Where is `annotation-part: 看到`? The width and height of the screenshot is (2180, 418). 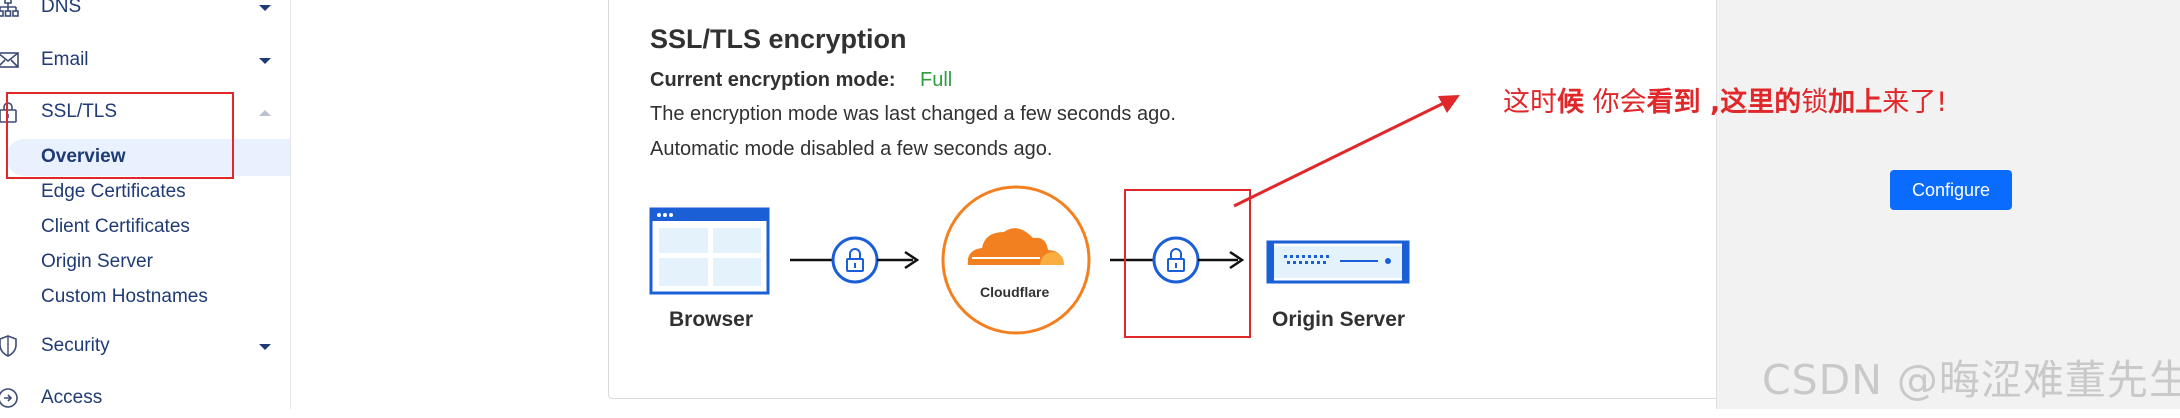 annotation-part: 看到 is located at coordinates (1673, 102).